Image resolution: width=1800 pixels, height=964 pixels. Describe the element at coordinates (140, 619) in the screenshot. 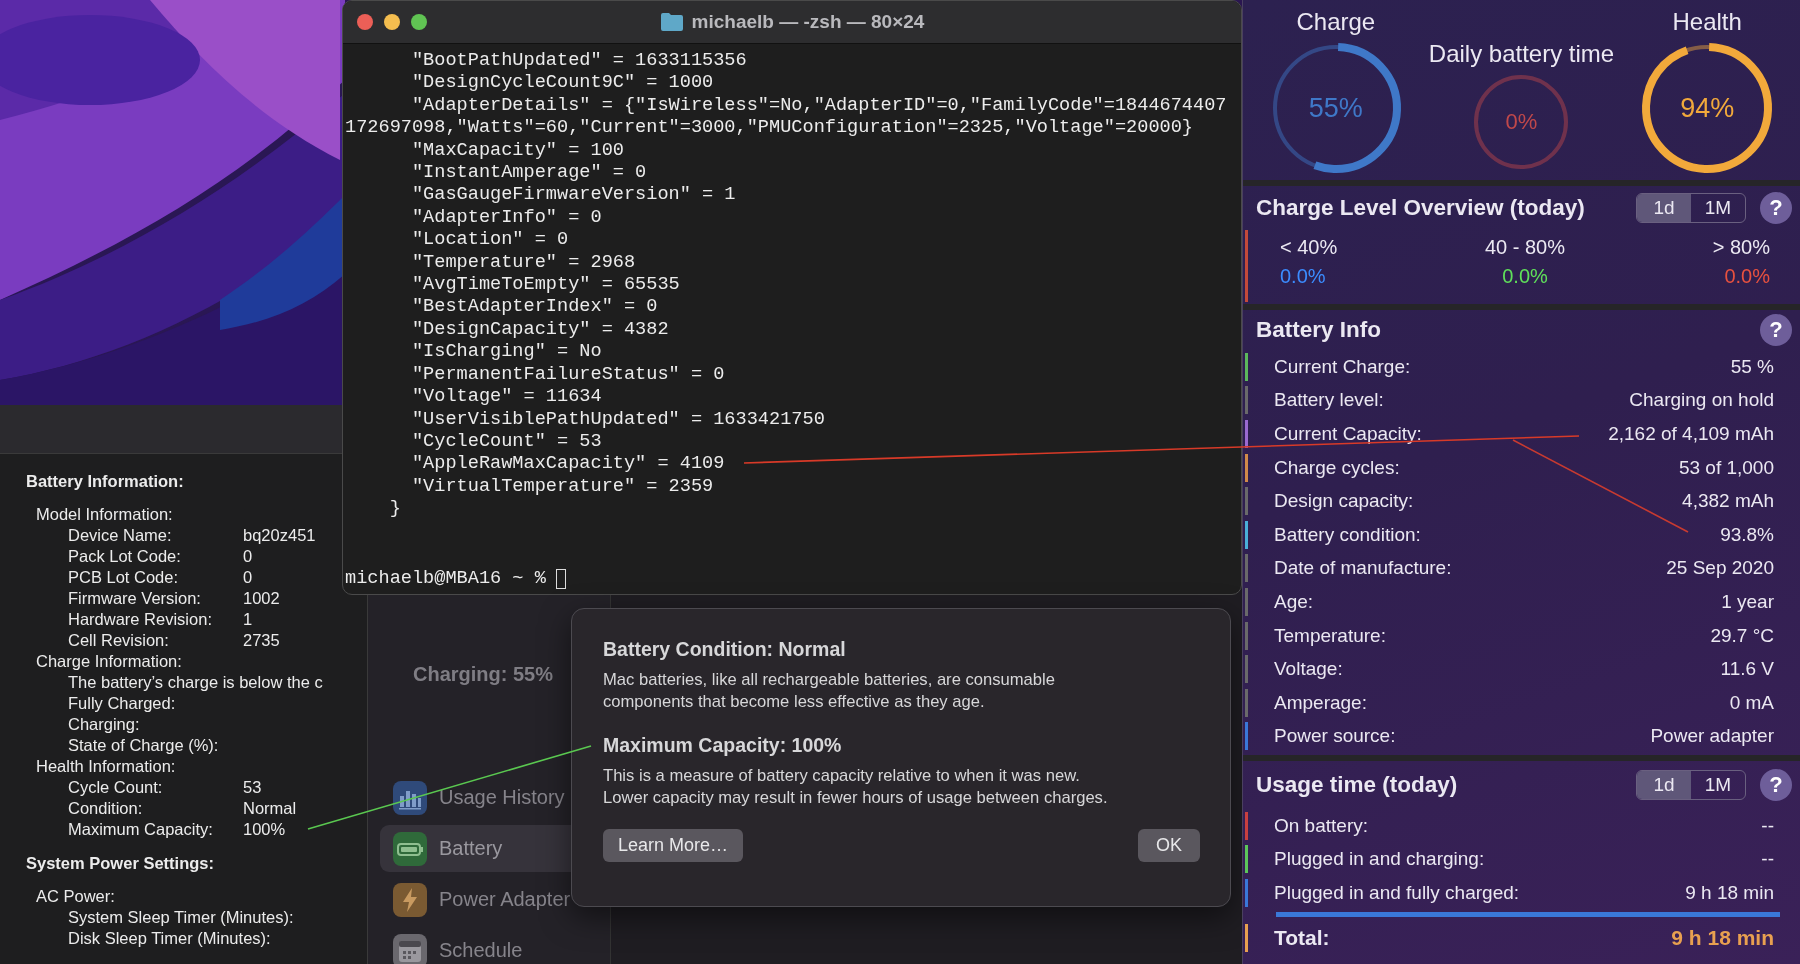

I see `info-label: Hardware Revision:` at that location.